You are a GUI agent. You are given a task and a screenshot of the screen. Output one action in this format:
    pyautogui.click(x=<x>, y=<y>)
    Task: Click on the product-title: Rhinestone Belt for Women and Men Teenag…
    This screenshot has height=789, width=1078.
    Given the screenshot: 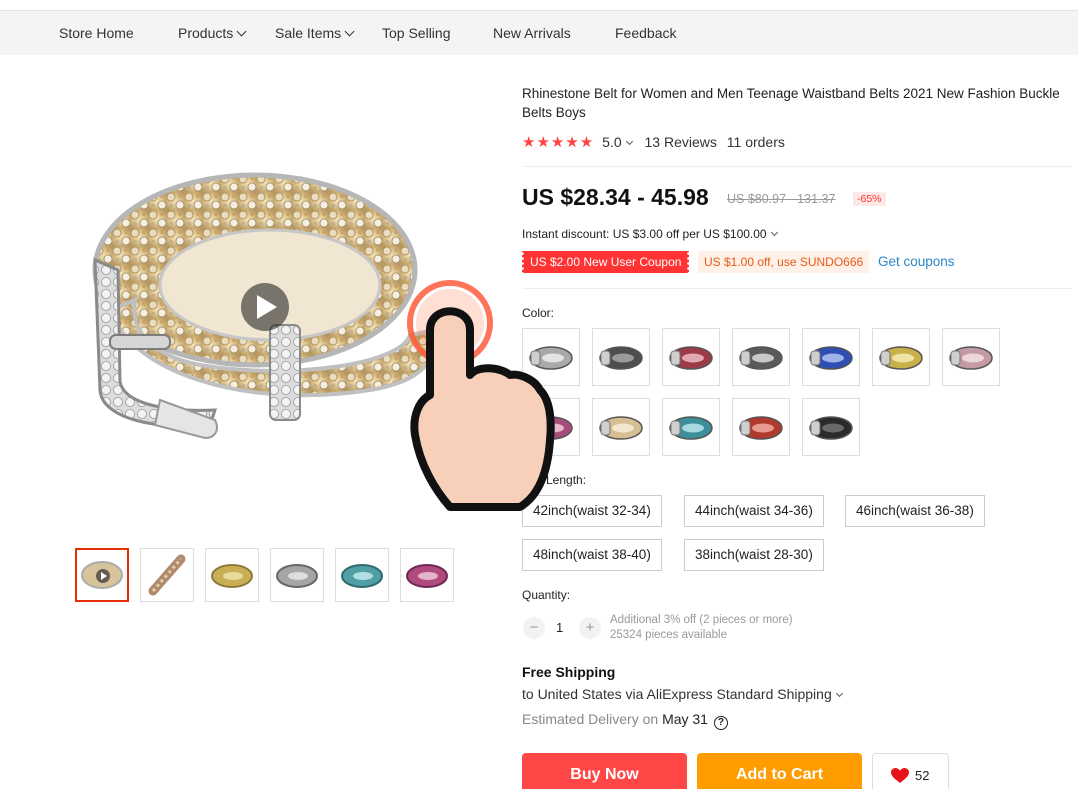 What is the action you would take?
    pyautogui.click(x=791, y=103)
    